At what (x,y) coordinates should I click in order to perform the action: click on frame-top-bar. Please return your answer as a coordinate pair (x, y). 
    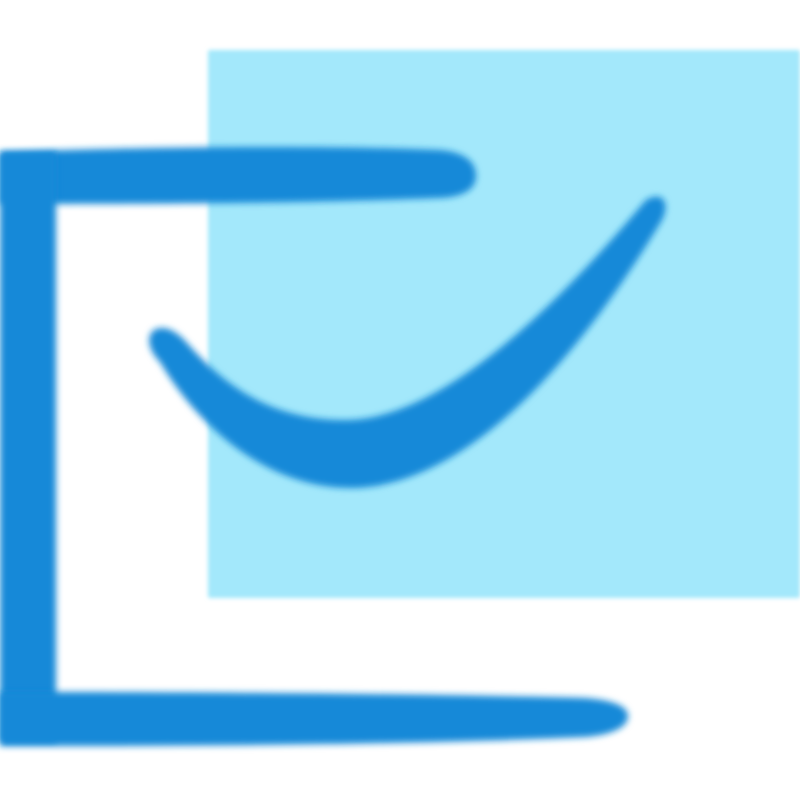
    Looking at the image, I should click on (238, 175).